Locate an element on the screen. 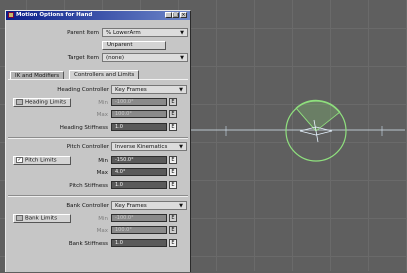  heading-controller-dropdown: Key Frames ▼ is located at coordinates (149, 89).